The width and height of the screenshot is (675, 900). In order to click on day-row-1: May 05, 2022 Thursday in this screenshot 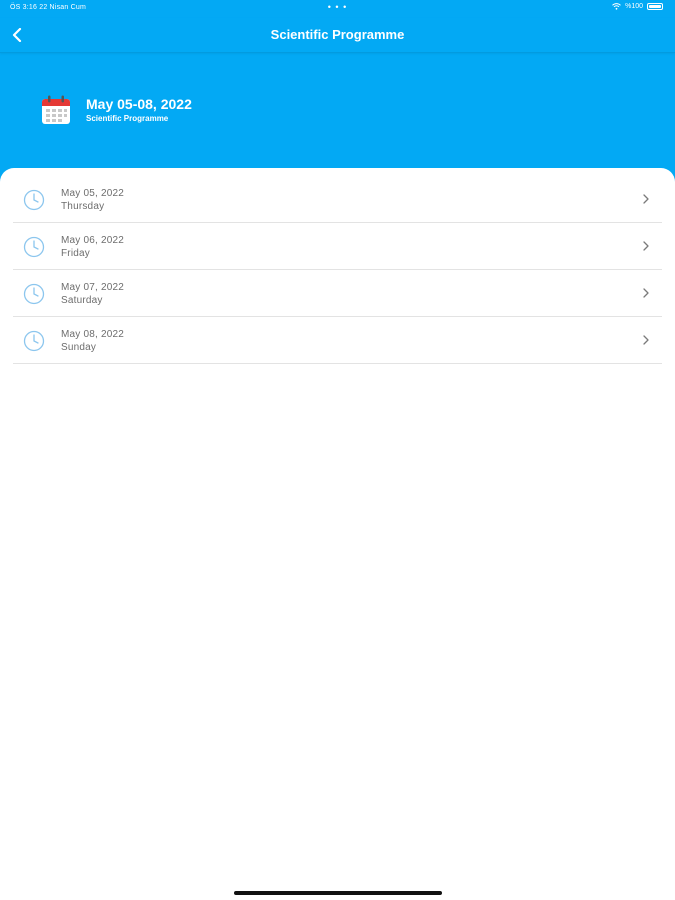, I will do `click(337, 199)`.